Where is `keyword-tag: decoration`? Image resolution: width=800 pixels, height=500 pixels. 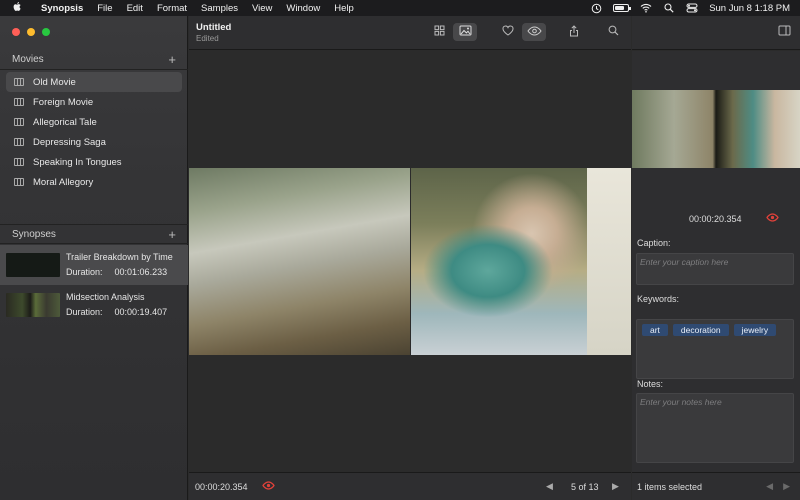
keyword-tag: decoration is located at coordinates (700, 330).